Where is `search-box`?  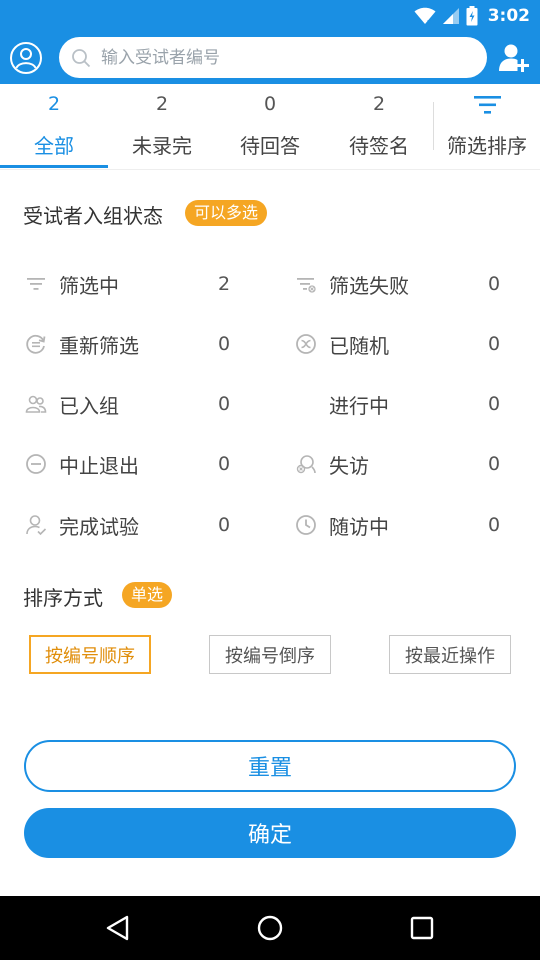
search-box is located at coordinates (273, 57).